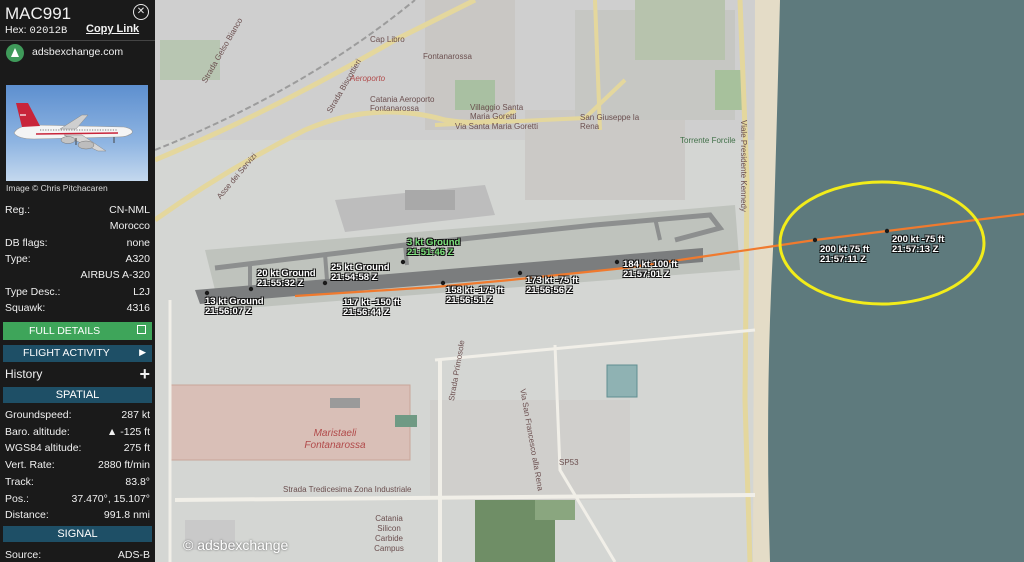  What do you see at coordinates (25, 307) in the screenshot?
I see `aircraft-detail-label: Squawk:` at bounding box center [25, 307].